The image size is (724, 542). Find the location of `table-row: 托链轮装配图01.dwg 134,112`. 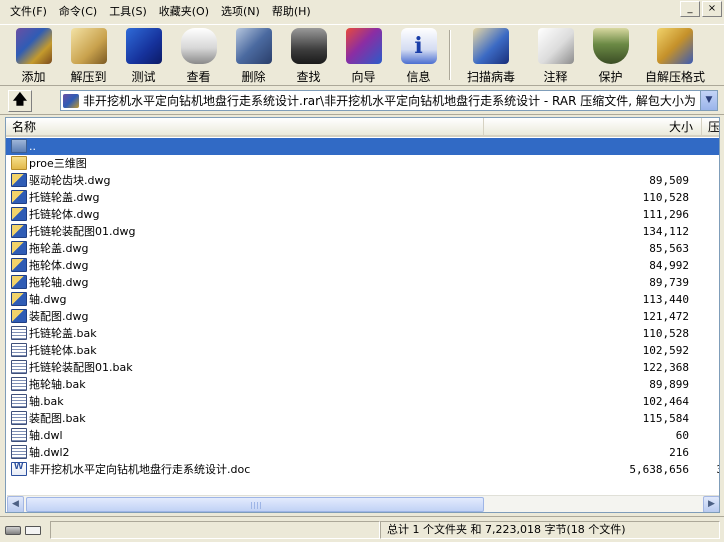

table-row: 托链轮装配图01.dwg 134,112 is located at coordinates (362, 231).